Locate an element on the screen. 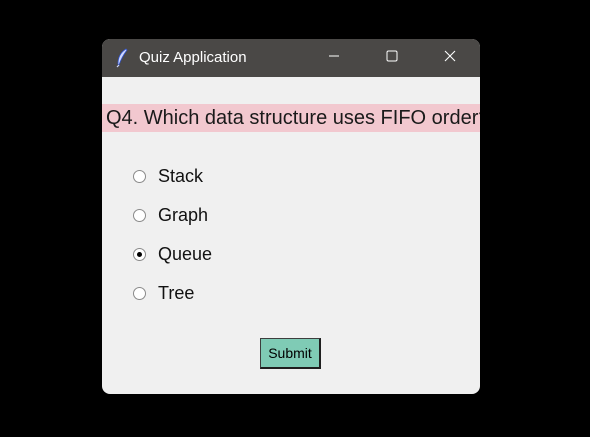 The height and width of the screenshot is (437, 590). title-bar: Quiz Application is located at coordinates (291, 58).